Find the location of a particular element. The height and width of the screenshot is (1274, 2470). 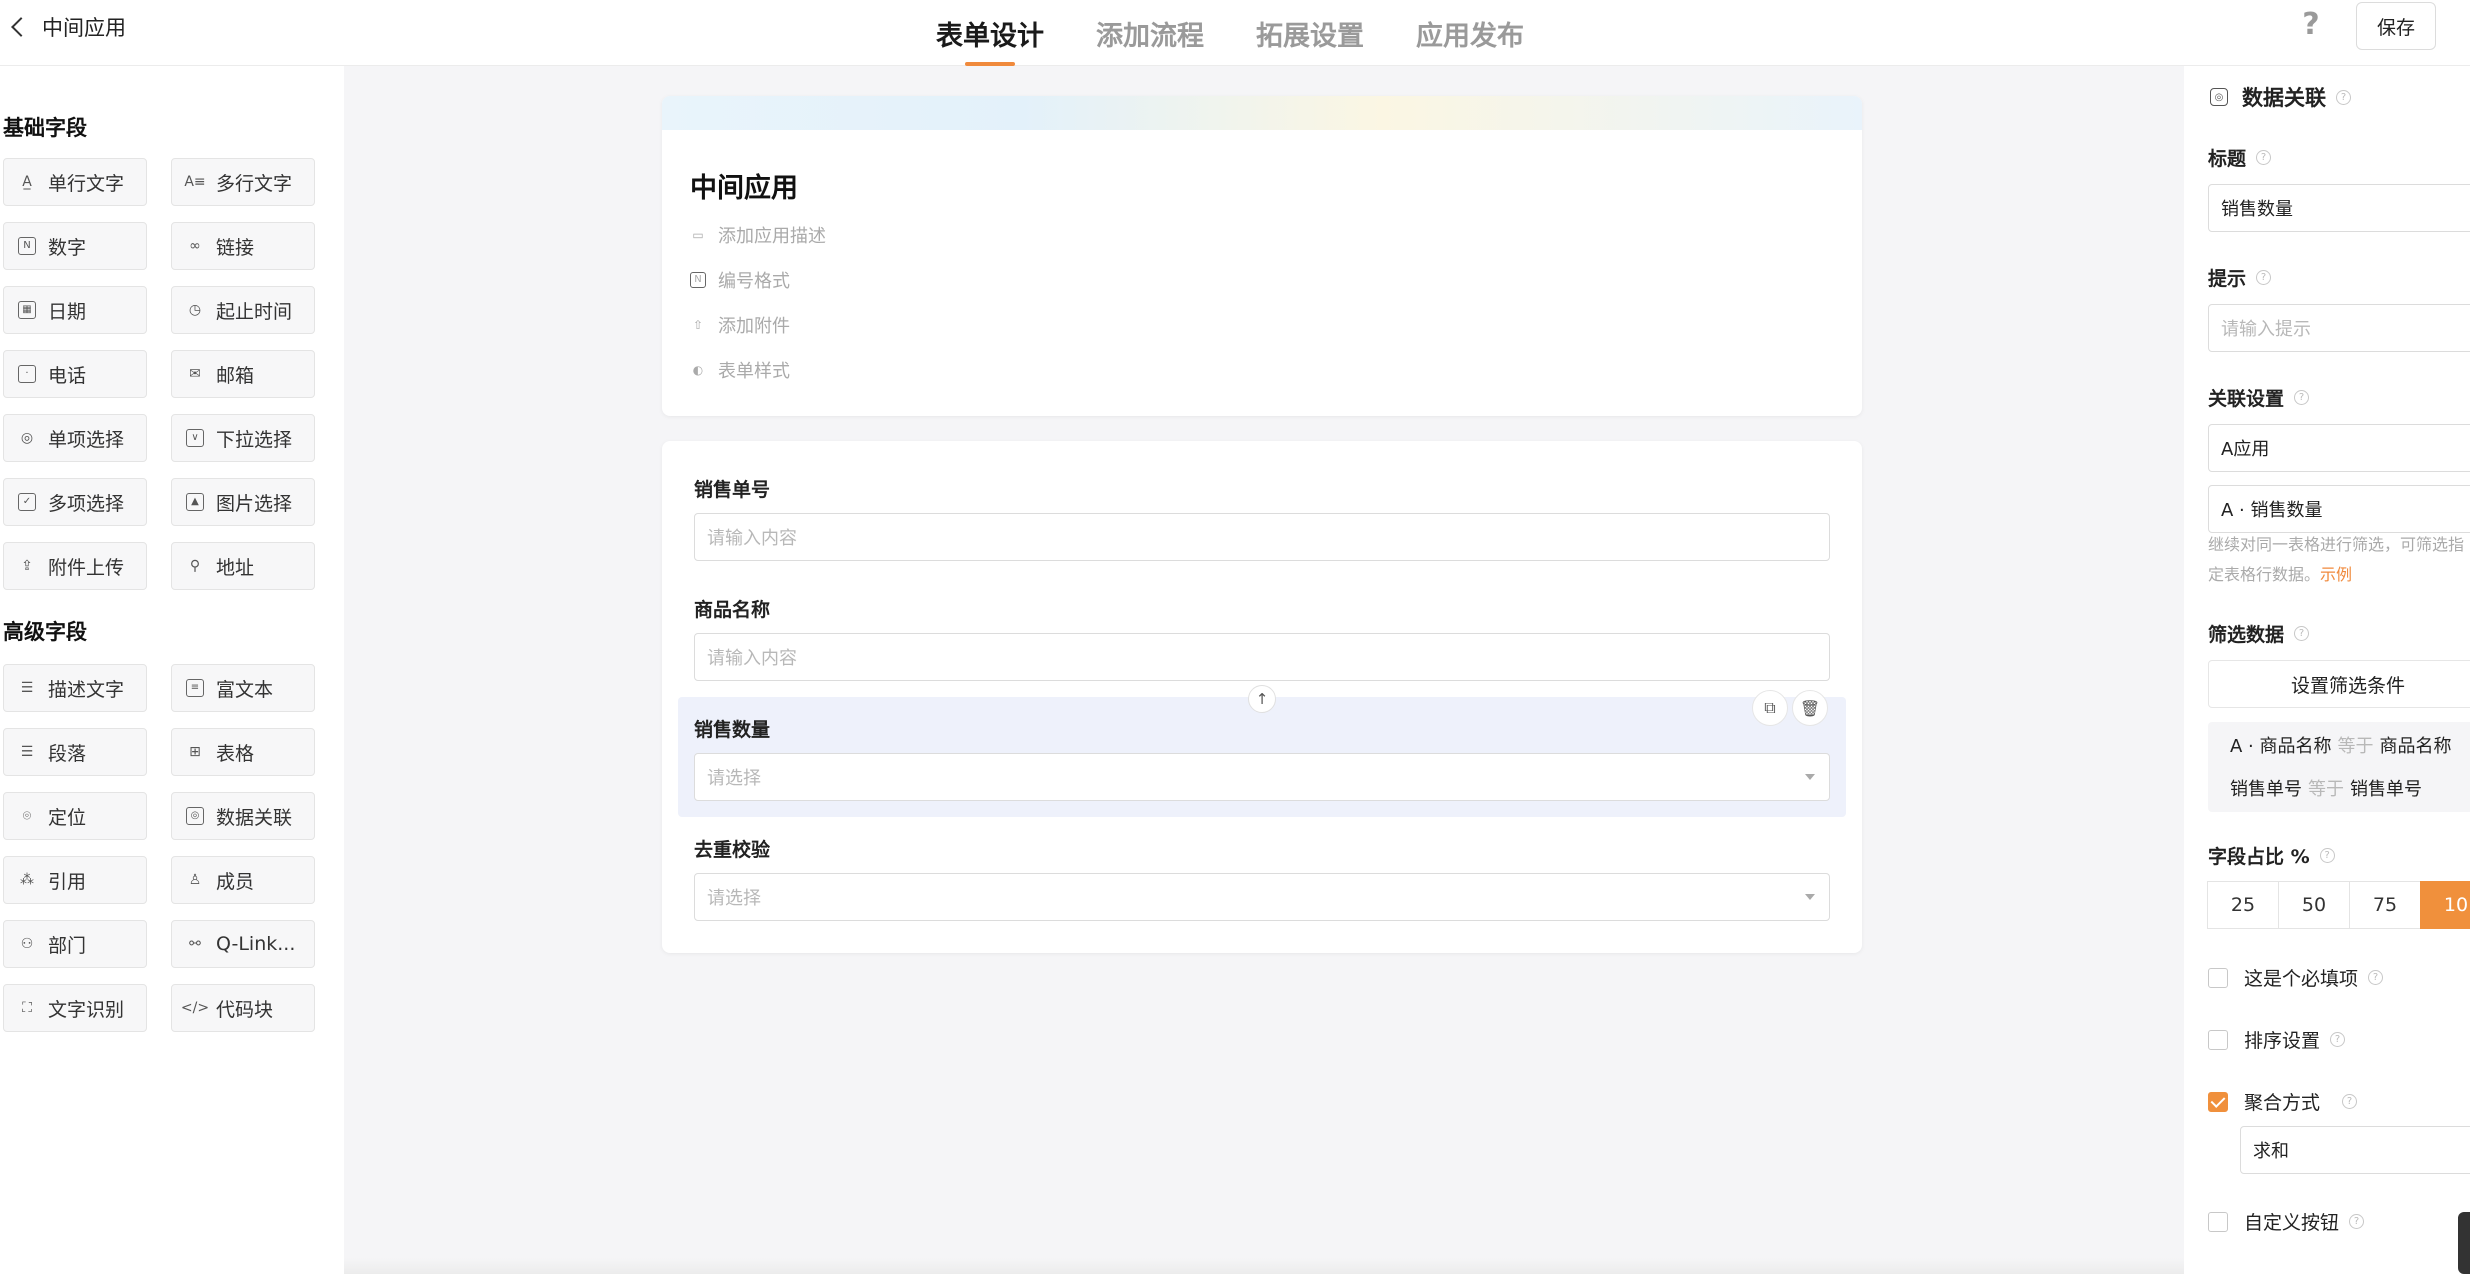

field-description: ☰ 描述文字 is located at coordinates (75, 688).